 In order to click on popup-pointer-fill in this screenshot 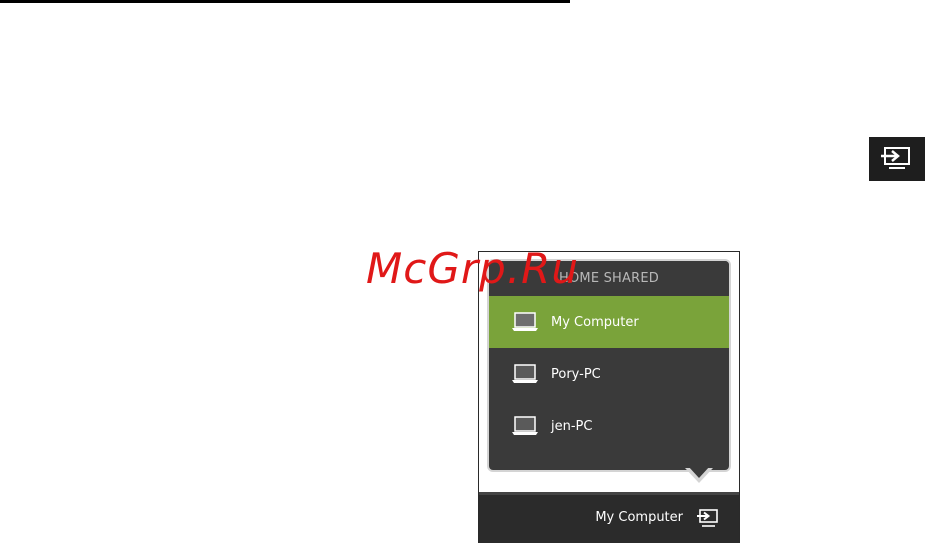, I will do `click(699, 472)`.